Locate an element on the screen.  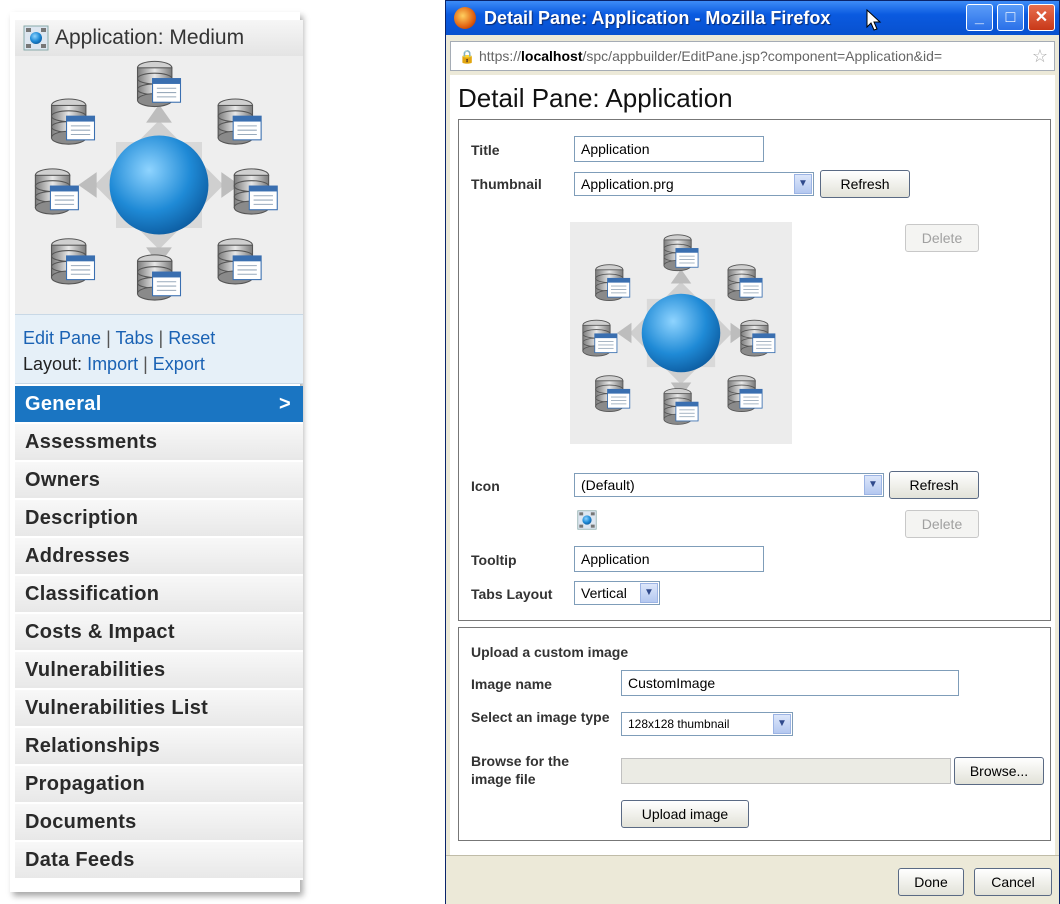
nav-item-label: Propagation is located at coordinates (85, 783).